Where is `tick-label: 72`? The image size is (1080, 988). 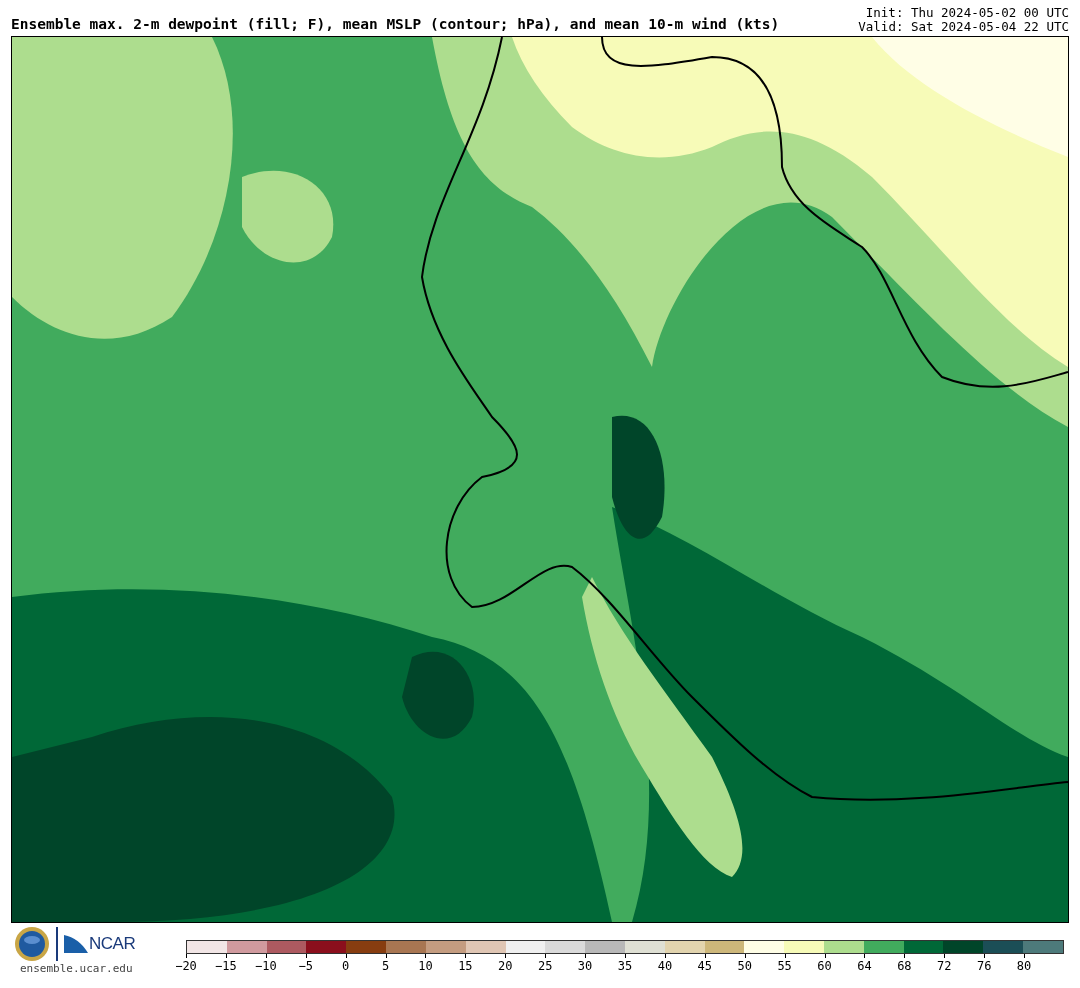 tick-label: 72 is located at coordinates (944, 963).